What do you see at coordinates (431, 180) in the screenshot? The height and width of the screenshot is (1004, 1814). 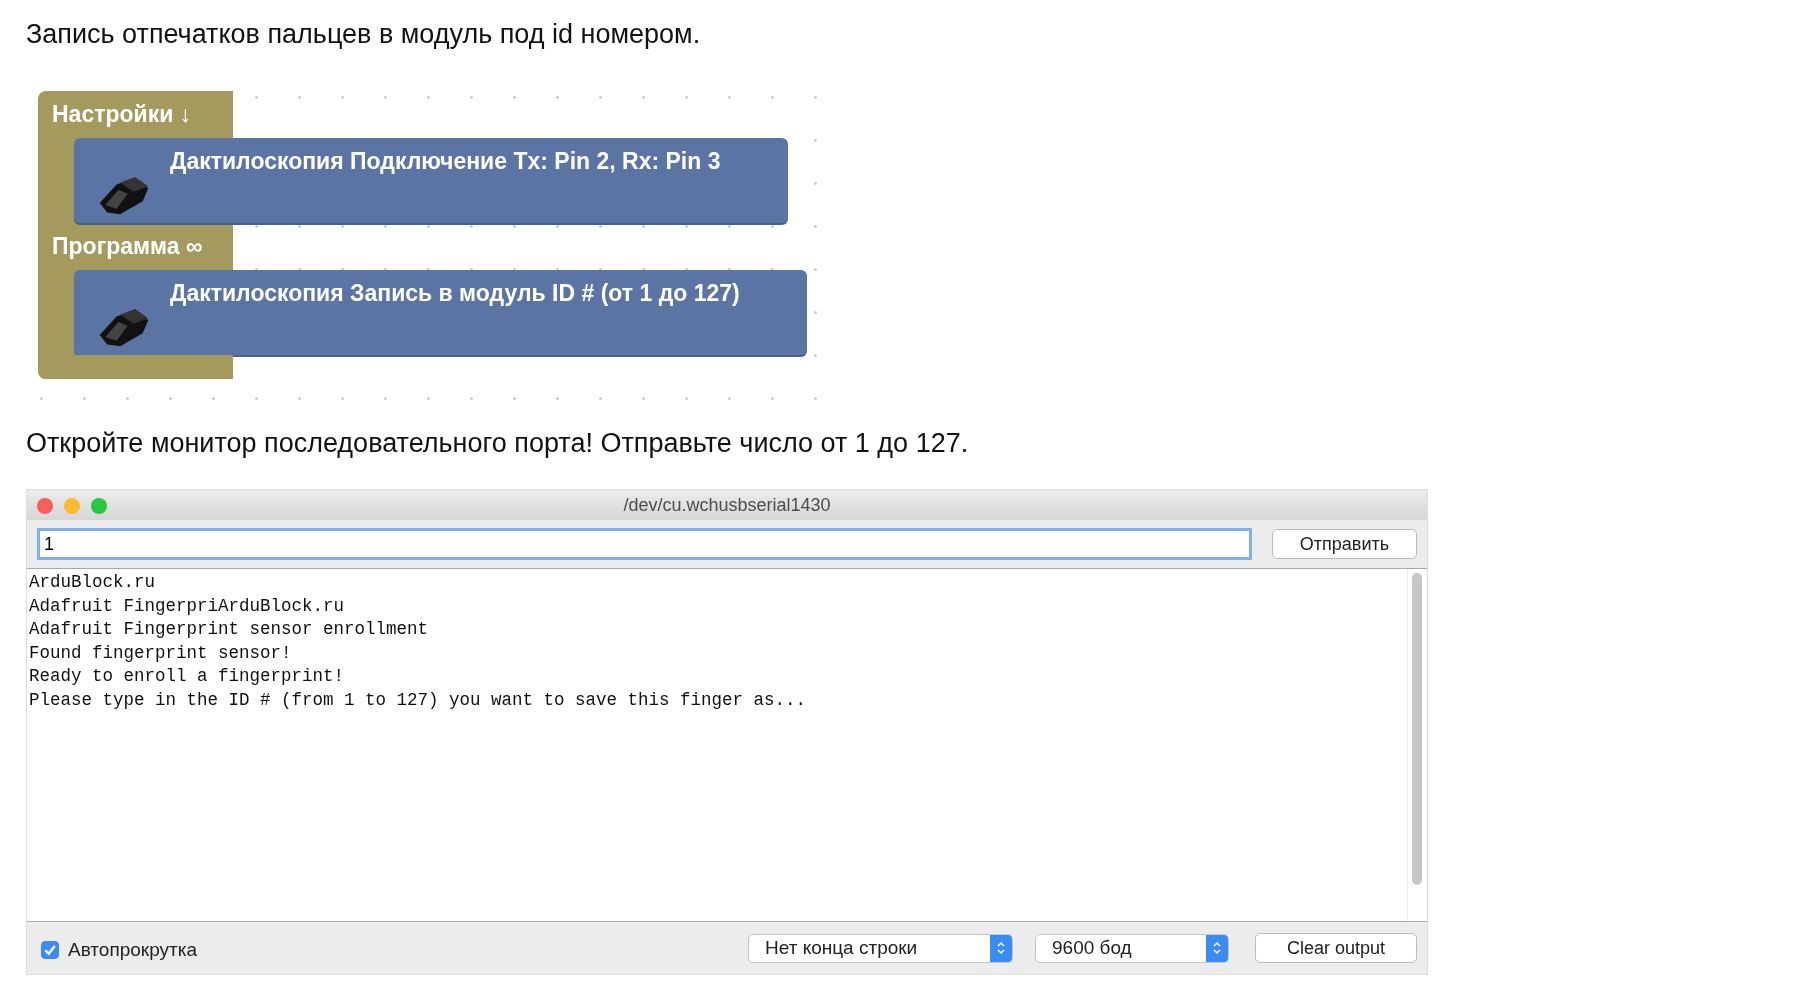 I see `fingerprint-block: Дактилоскопия Подключение Tx: Pin 2, Rx: Pin 3` at bounding box center [431, 180].